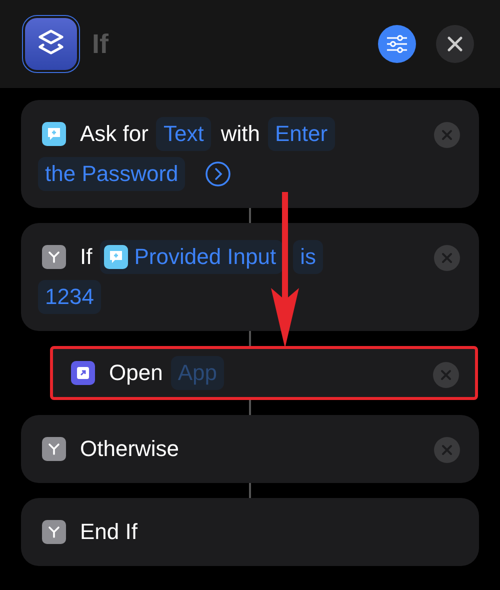  I want to click on action-label: Open, so click(136, 373).